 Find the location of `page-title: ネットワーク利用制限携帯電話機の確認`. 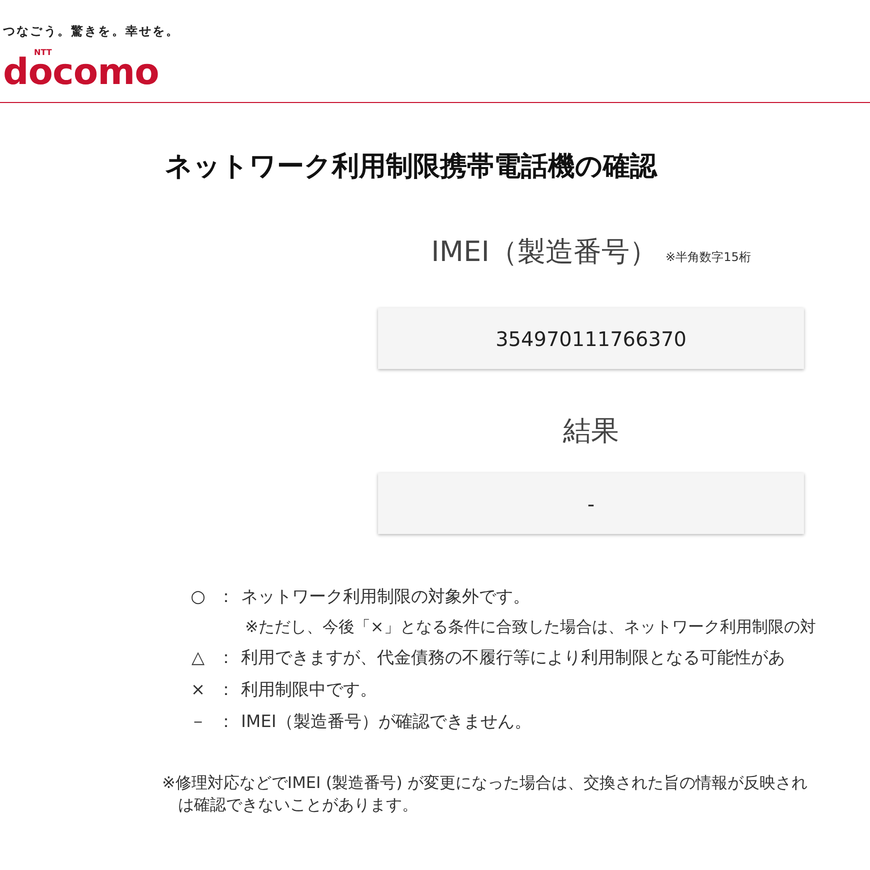

page-title: ネットワーク利用制限携帯電話機の確認 is located at coordinates (411, 167).